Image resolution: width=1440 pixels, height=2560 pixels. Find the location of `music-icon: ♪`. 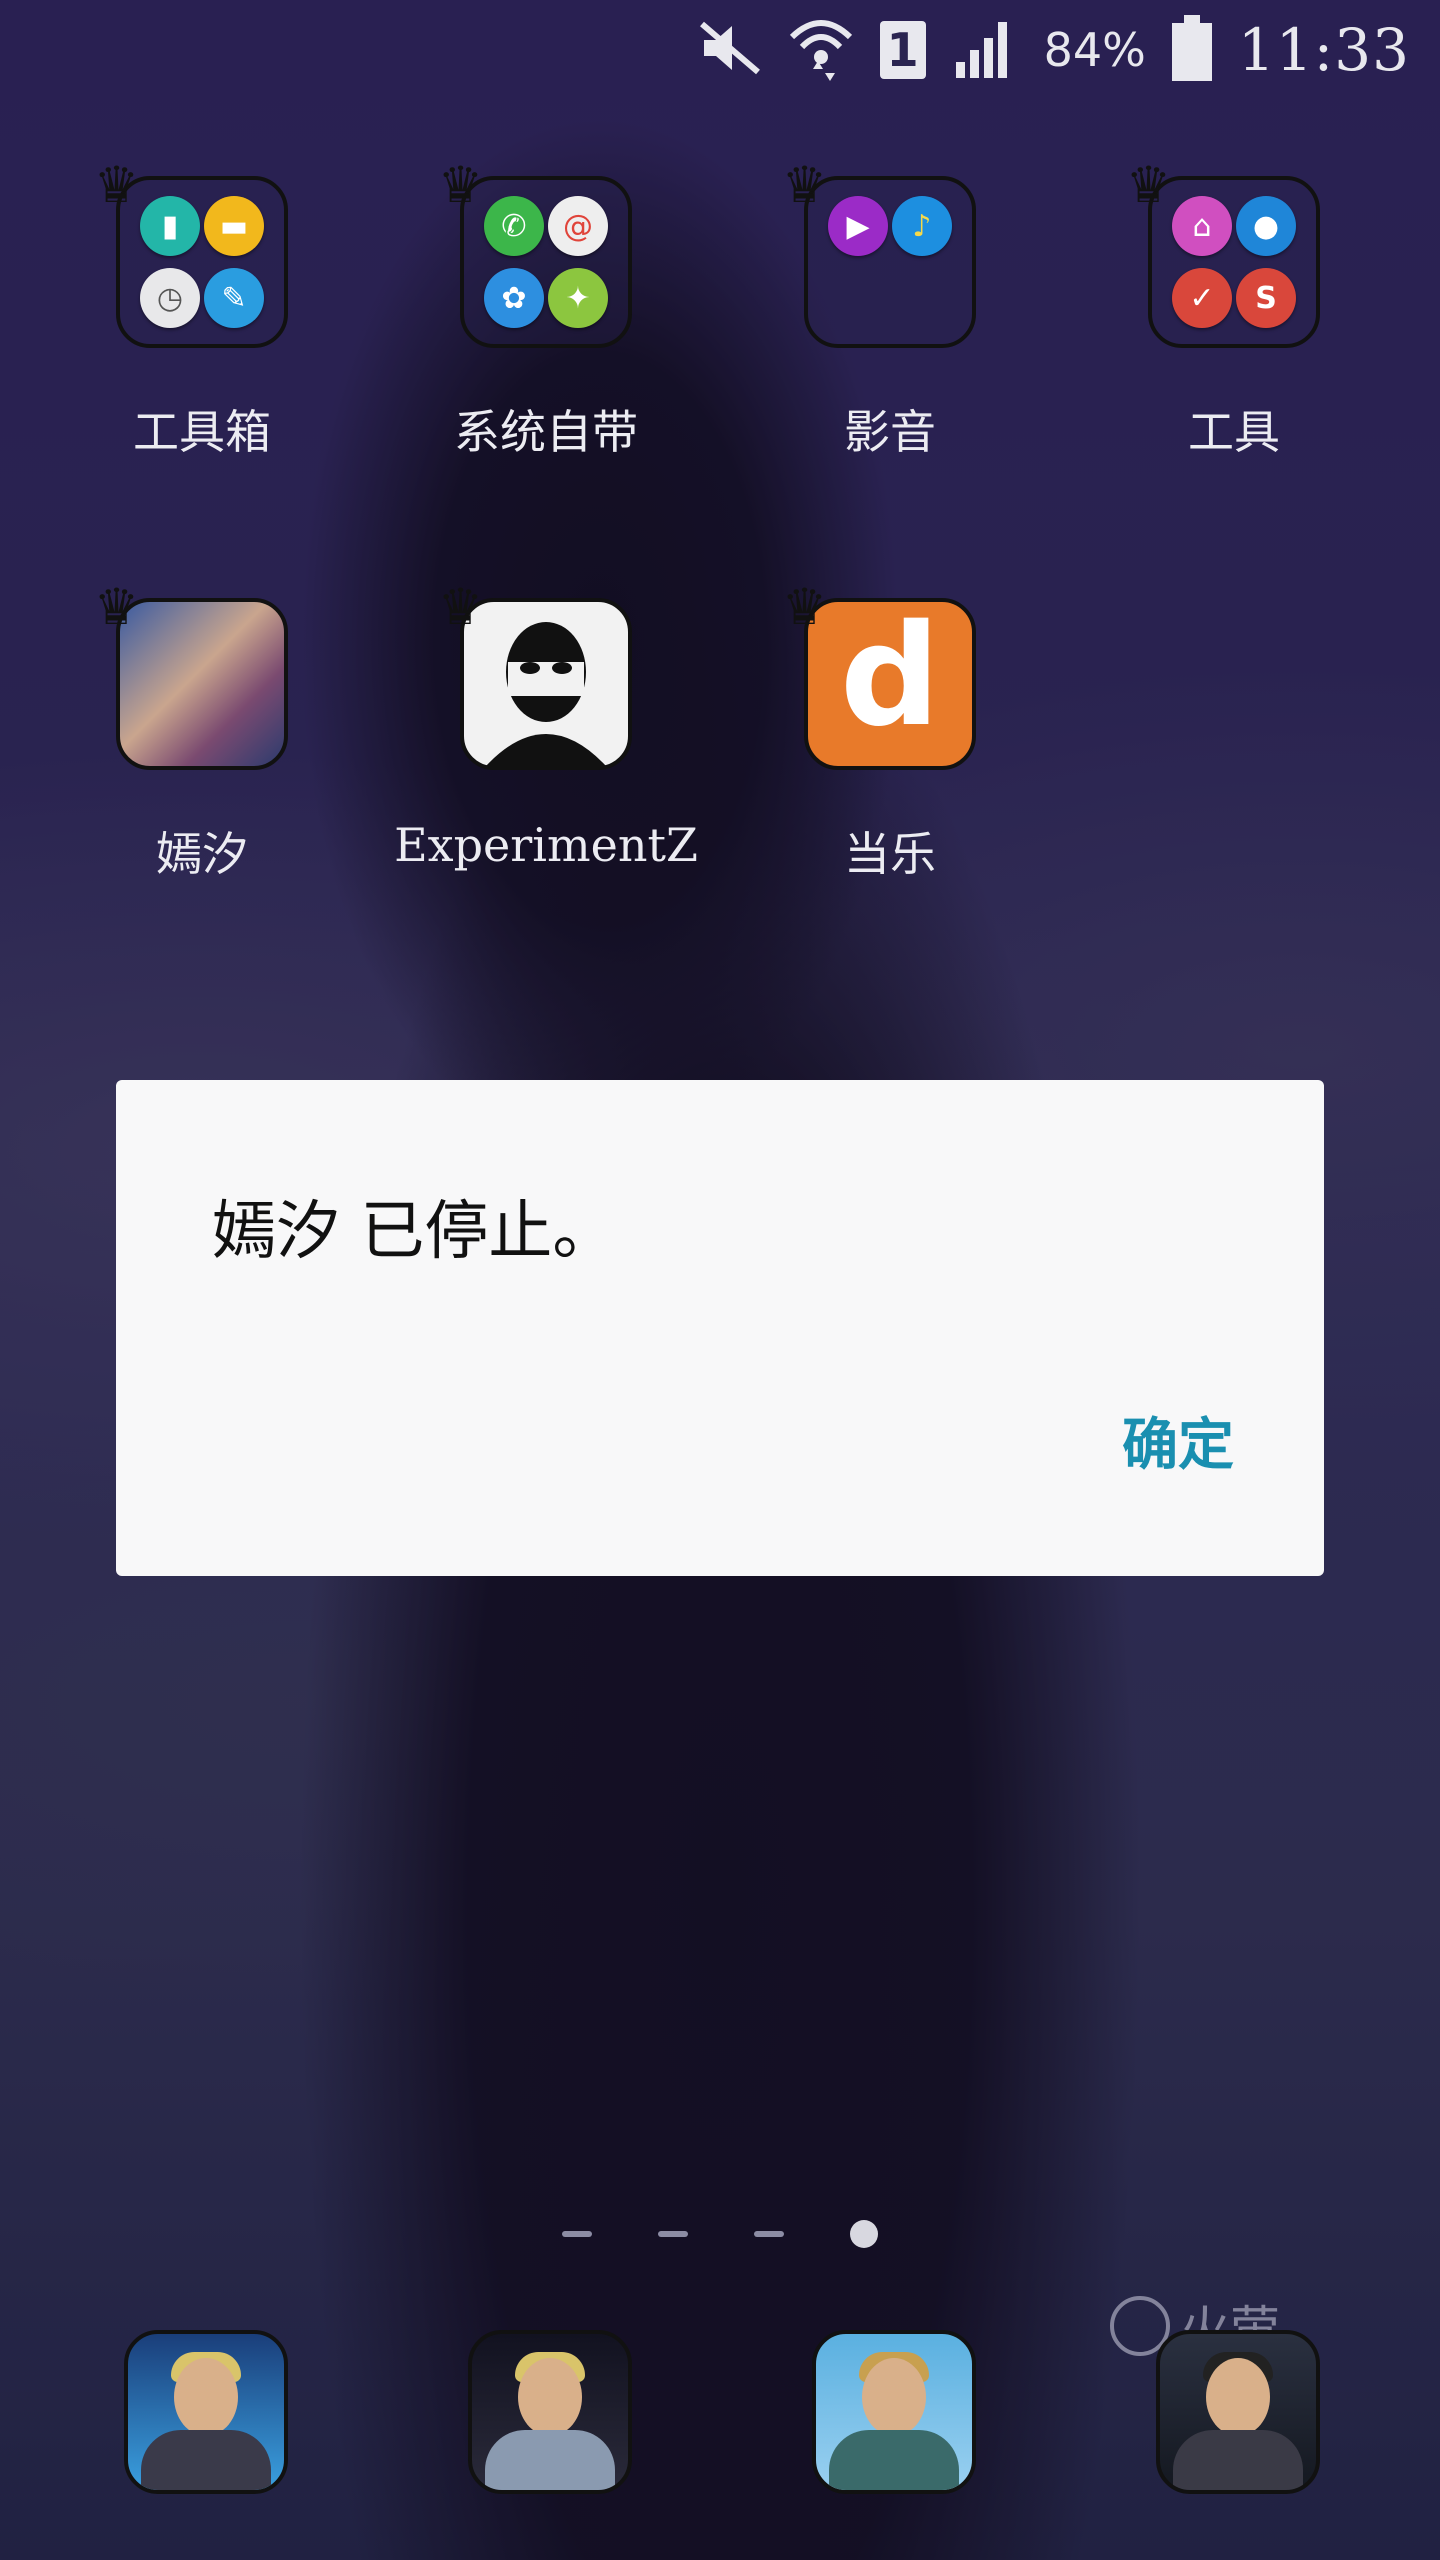

music-icon: ♪ is located at coordinates (922, 226).